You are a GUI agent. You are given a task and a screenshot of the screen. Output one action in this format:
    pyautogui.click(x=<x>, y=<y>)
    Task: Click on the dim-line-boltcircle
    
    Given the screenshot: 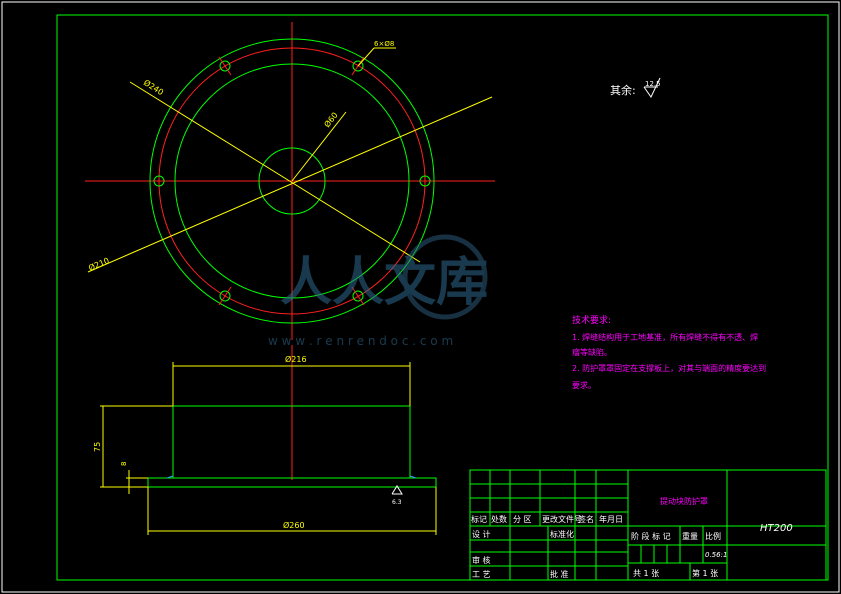 What is the action you would take?
    pyautogui.click(x=290, y=184)
    